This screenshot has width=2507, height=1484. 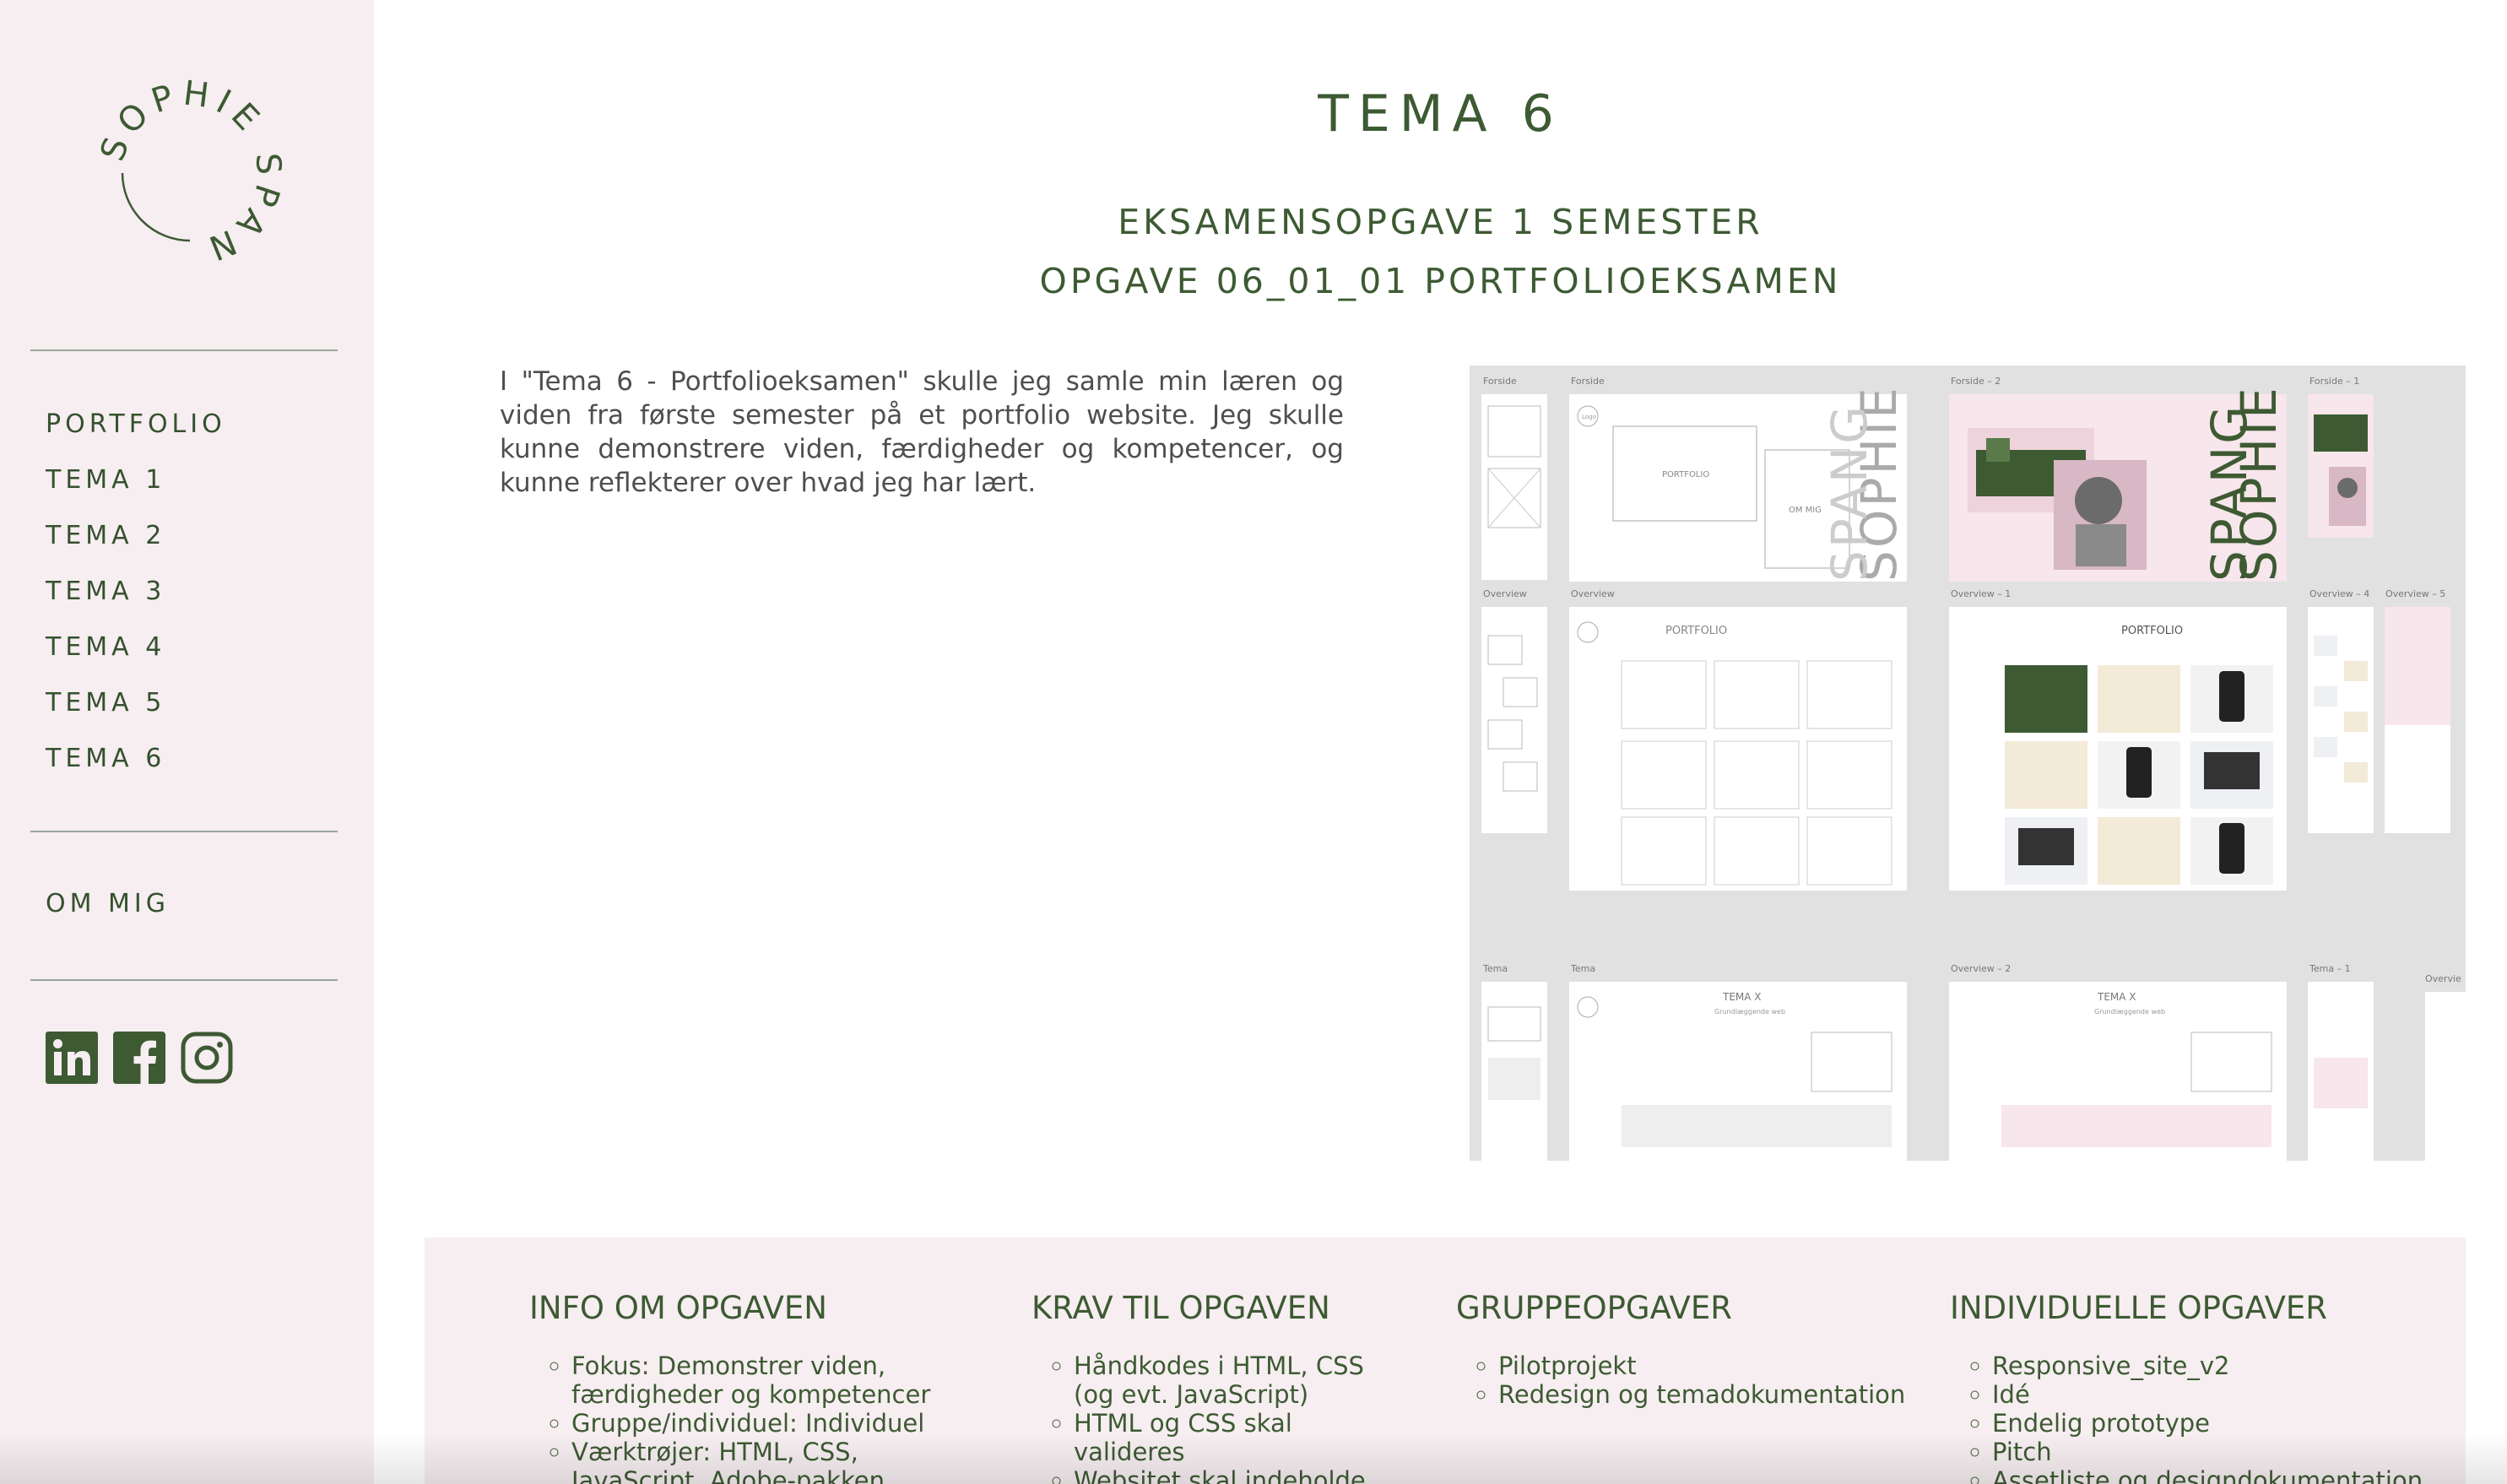 I want to click on artboard-overview-mobile, so click(x=1514, y=720).